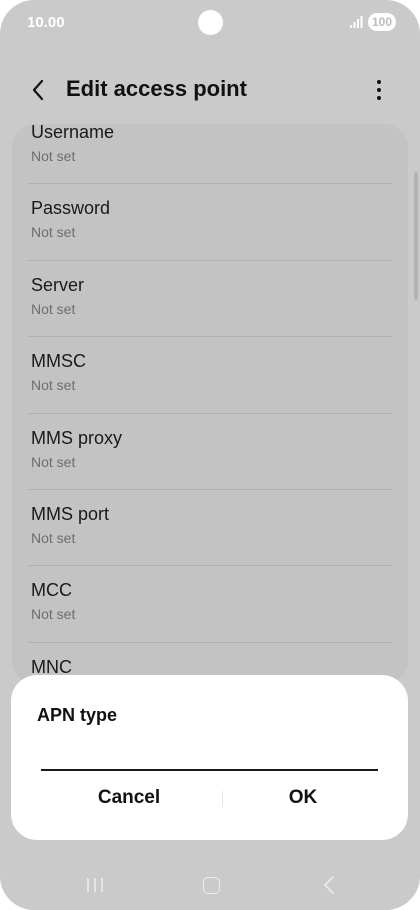 The height and width of the screenshot is (910, 420). Describe the element at coordinates (303, 798) in the screenshot. I see `ok-button: OK` at that location.